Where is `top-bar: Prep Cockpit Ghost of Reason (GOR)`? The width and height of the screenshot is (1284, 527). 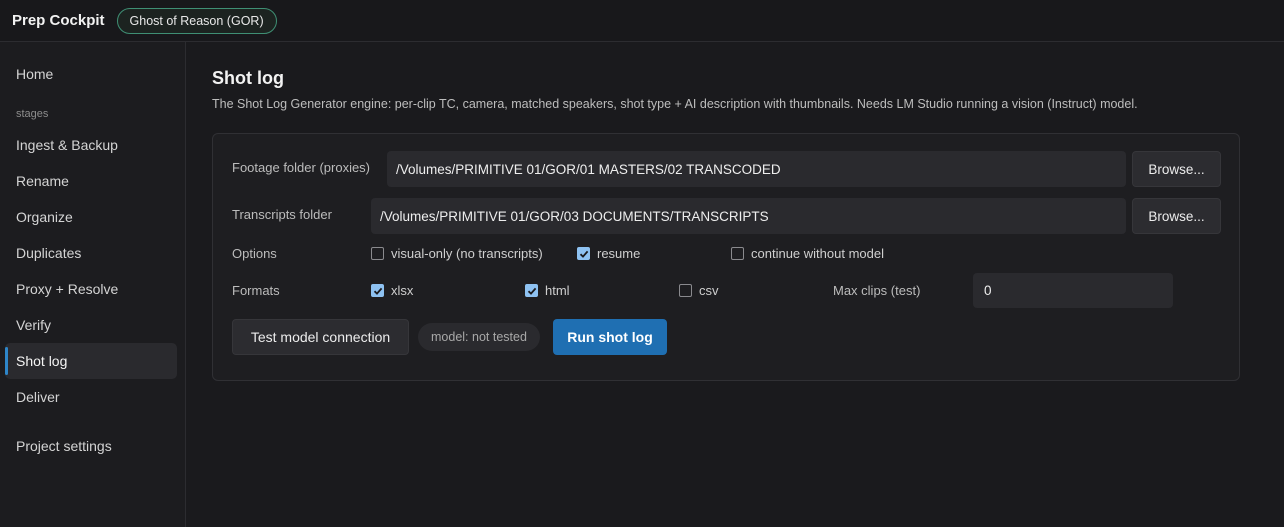
top-bar: Prep Cockpit Ghost of Reason (GOR) is located at coordinates (642, 21).